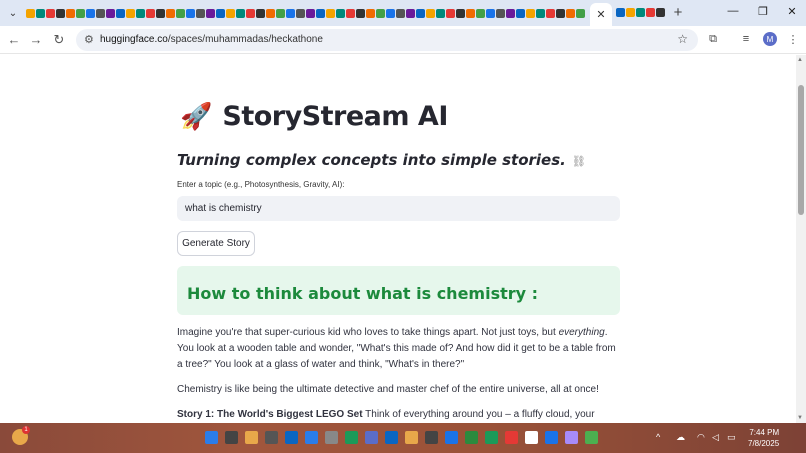 The image size is (806, 453). I want to click on bookmark-star-icon: ☆, so click(682, 39).